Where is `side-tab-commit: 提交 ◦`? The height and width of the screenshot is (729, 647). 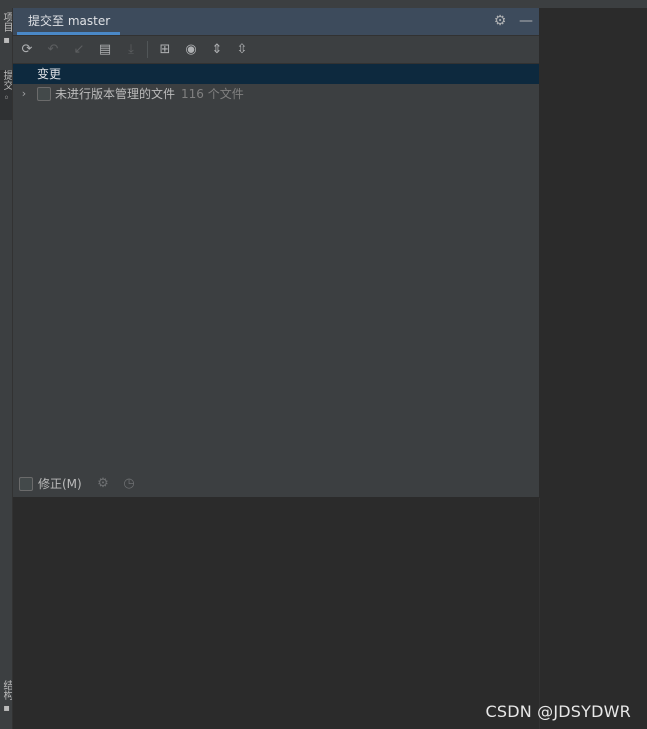 side-tab-commit: 提交 ◦ is located at coordinates (6, 95).